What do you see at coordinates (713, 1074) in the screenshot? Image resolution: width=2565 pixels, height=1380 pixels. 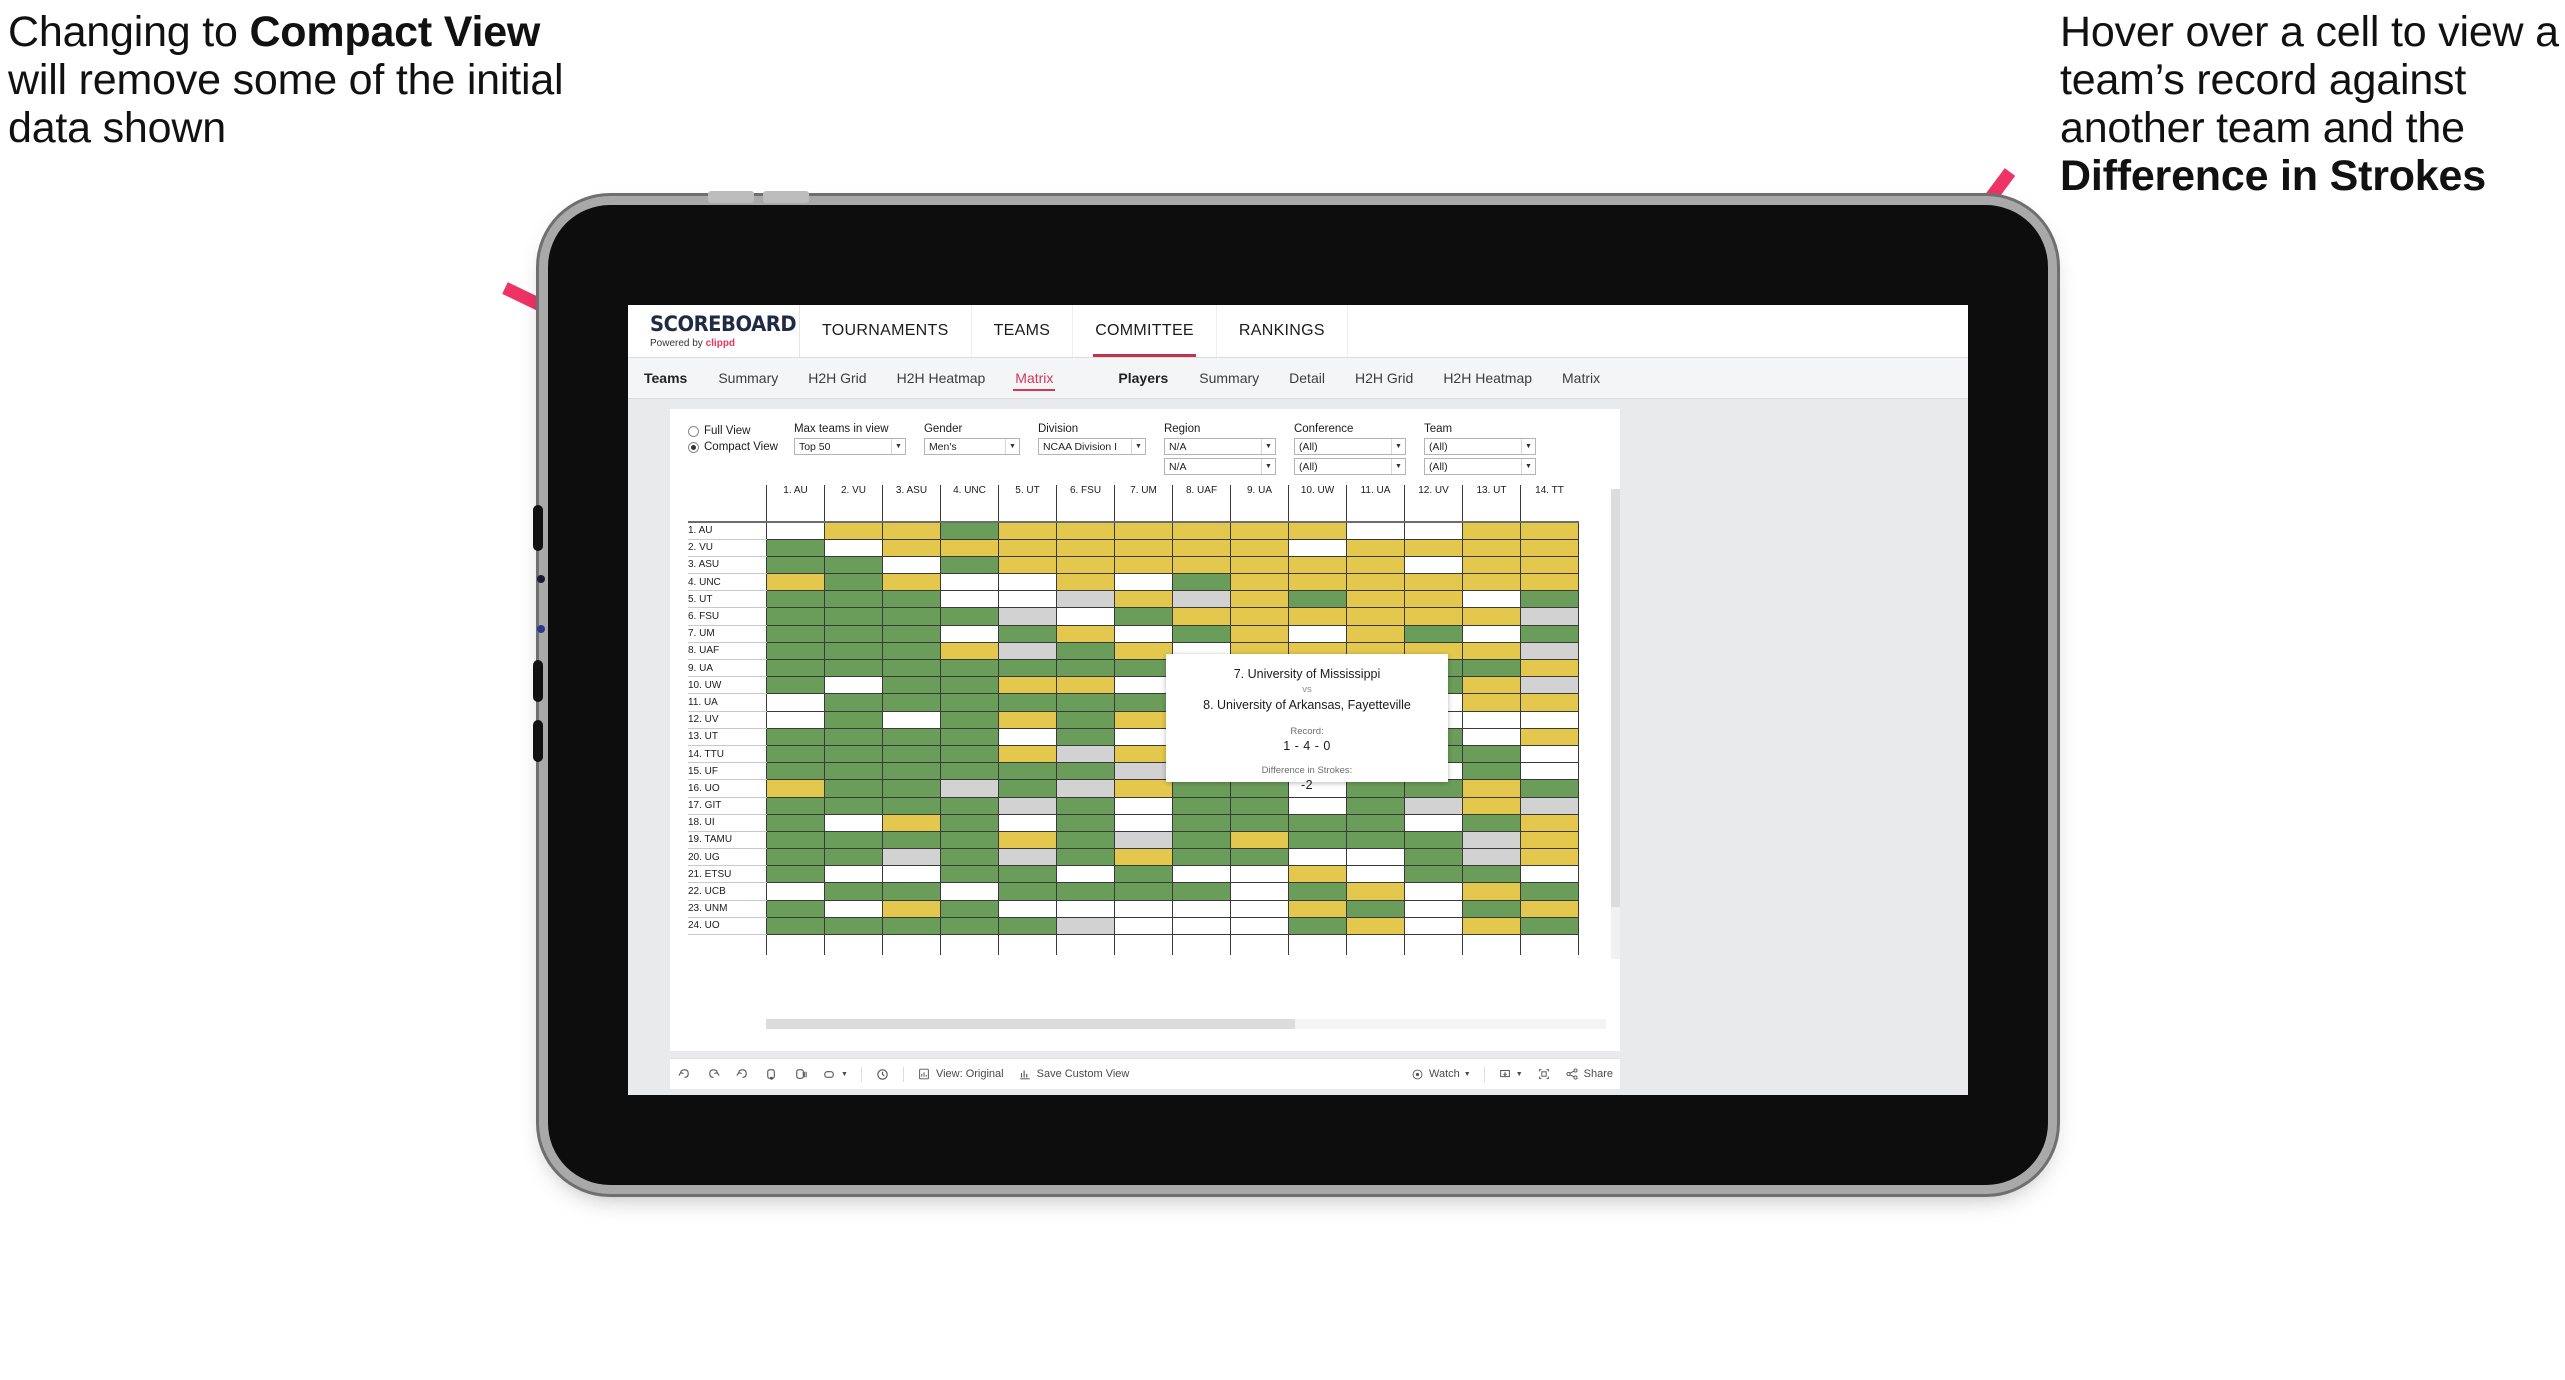 I see `redo-button` at bounding box center [713, 1074].